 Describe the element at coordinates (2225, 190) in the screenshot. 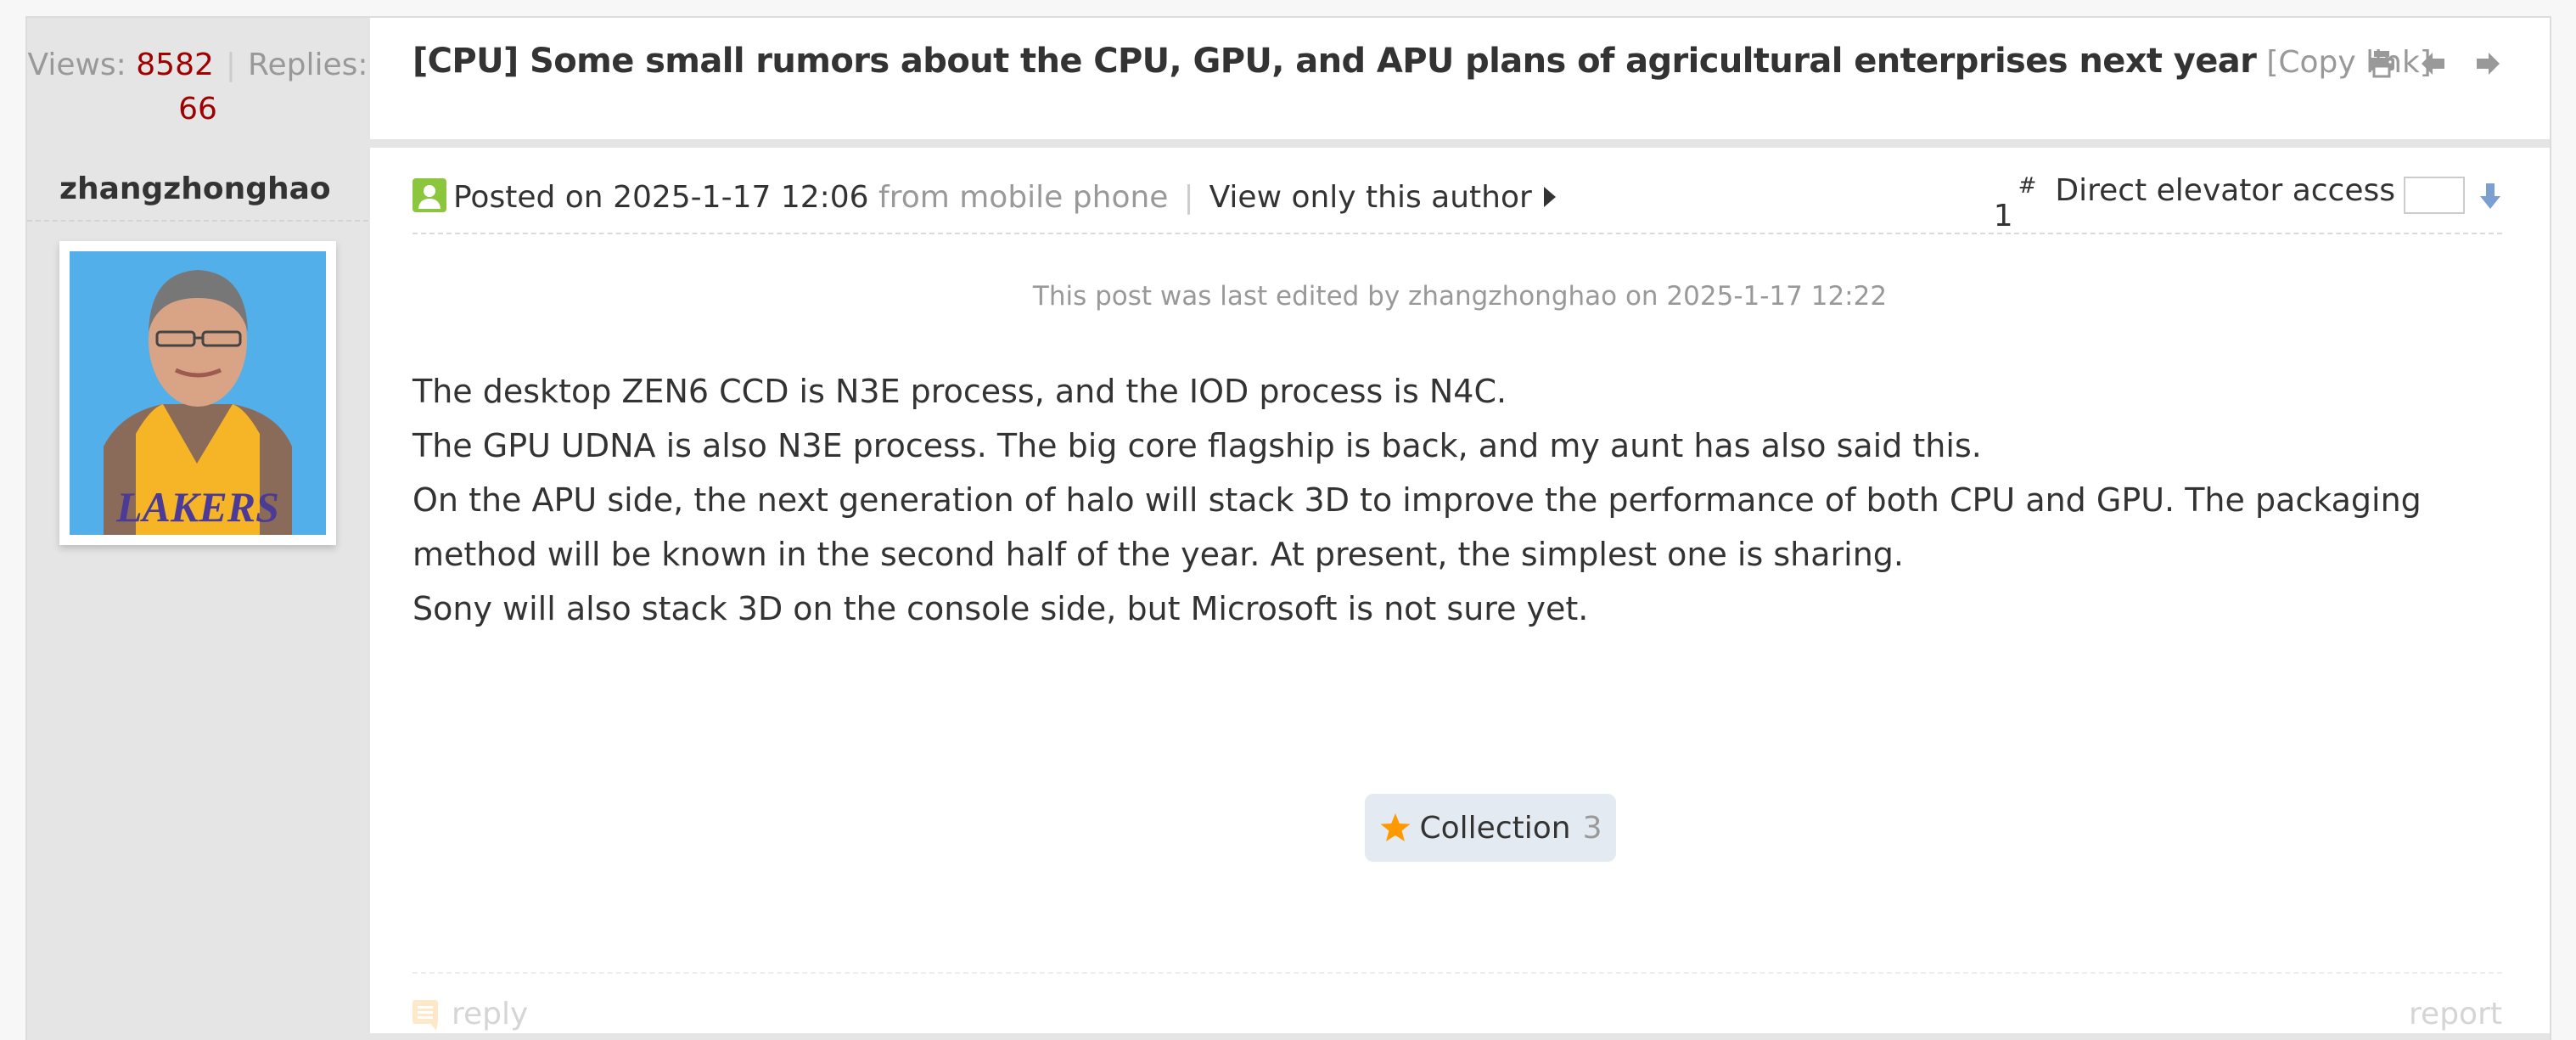

I see `jump-label: Direct elevator access` at that location.